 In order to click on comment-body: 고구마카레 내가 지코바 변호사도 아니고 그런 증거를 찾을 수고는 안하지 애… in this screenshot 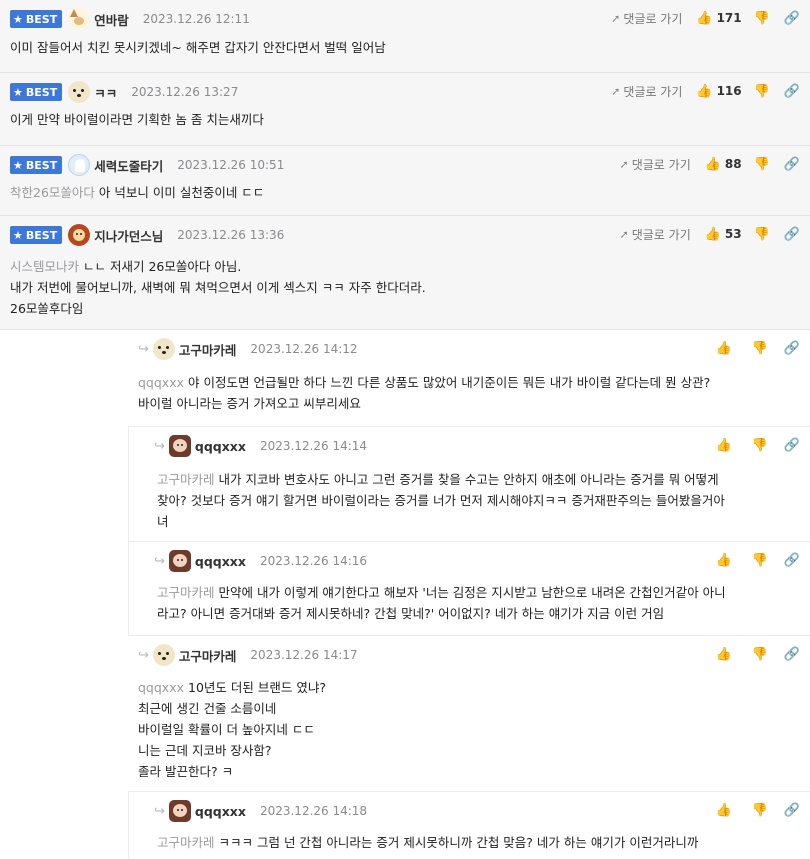, I will do `click(441, 500)`.